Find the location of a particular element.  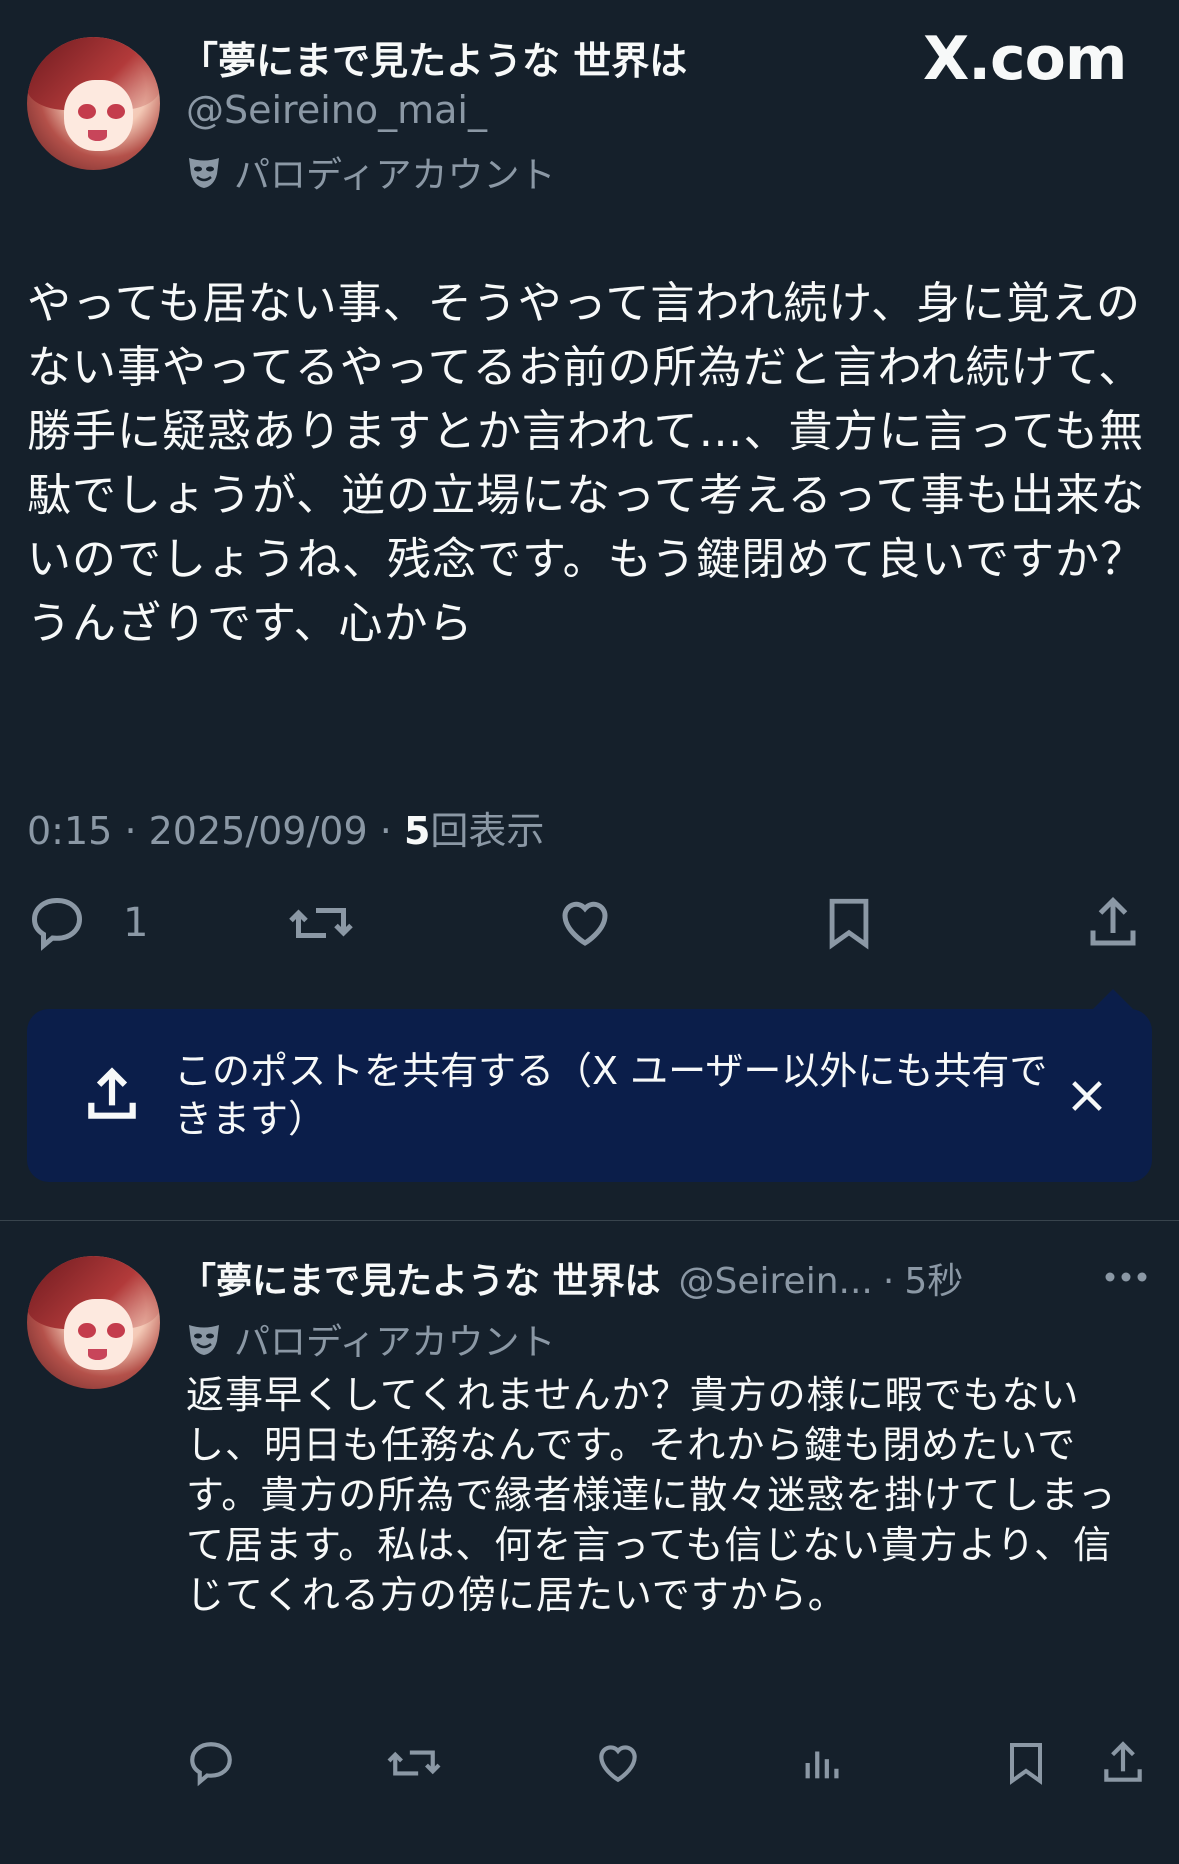

like-button is located at coordinates (585, 923).